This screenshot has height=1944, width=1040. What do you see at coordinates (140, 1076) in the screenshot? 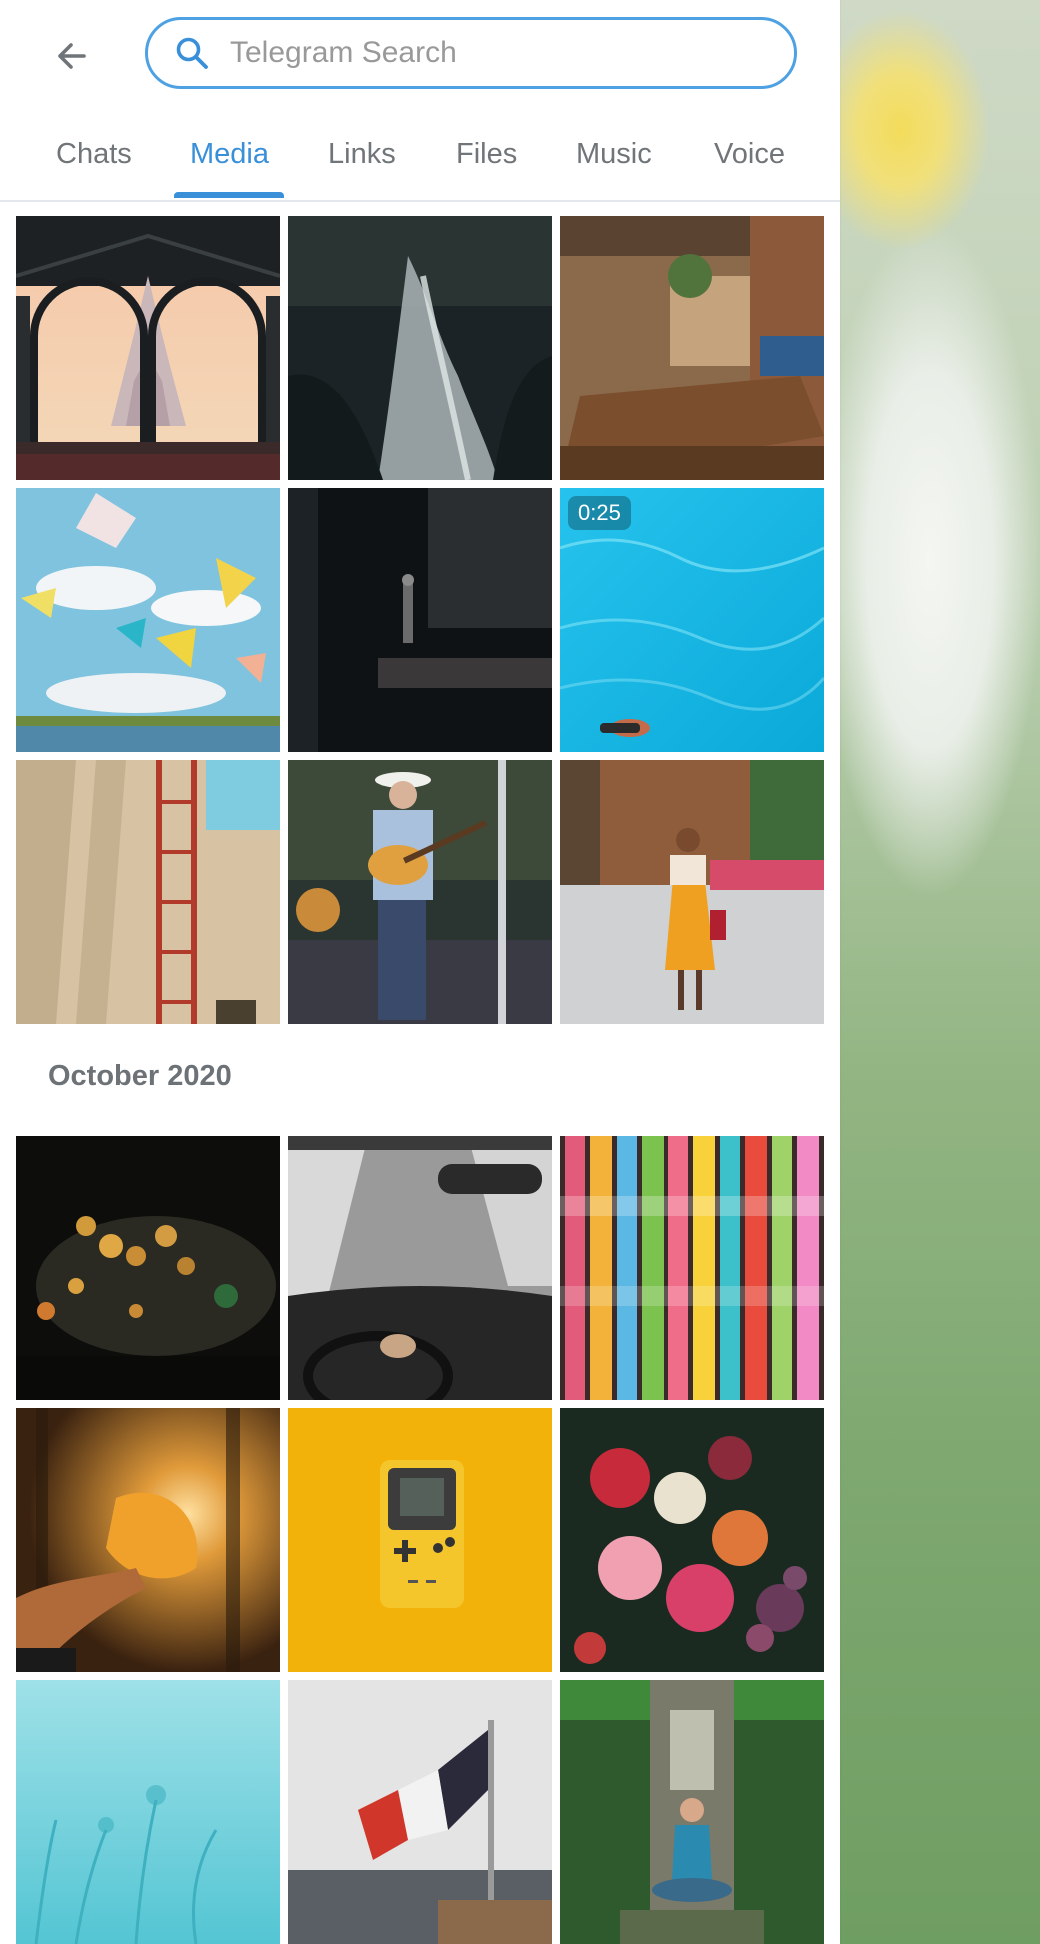
I see `media-section-title: October 2020` at bounding box center [140, 1076].